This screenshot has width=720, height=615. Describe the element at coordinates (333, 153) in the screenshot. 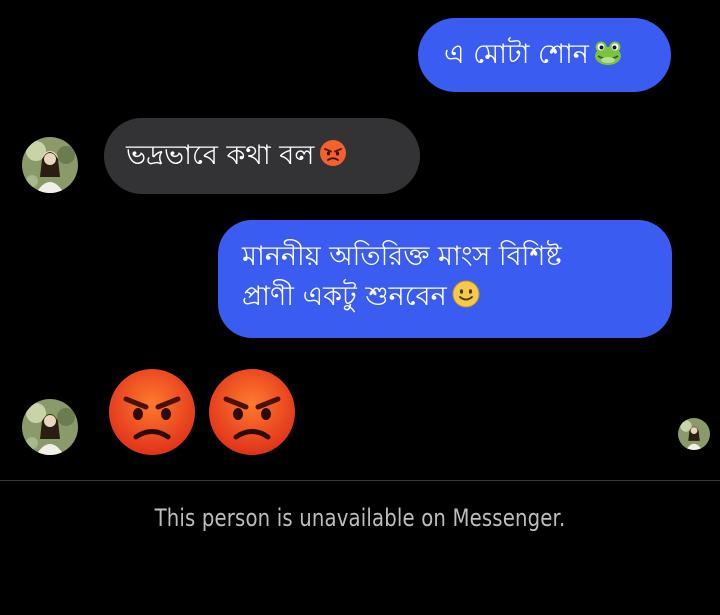

I see `angry-face-icon` at that location.